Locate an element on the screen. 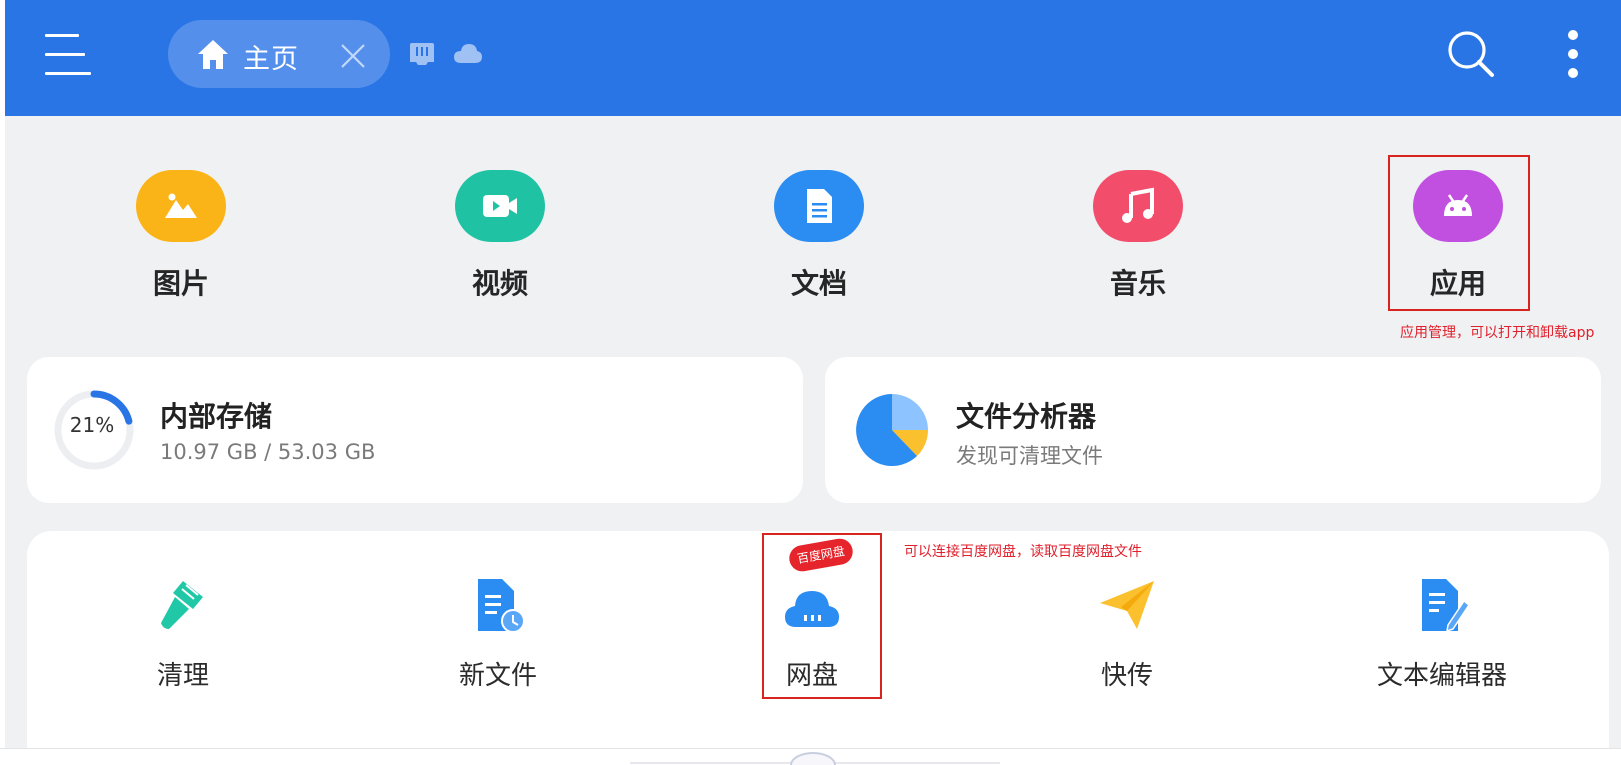  close-icon is located at coordinates (353, 56).